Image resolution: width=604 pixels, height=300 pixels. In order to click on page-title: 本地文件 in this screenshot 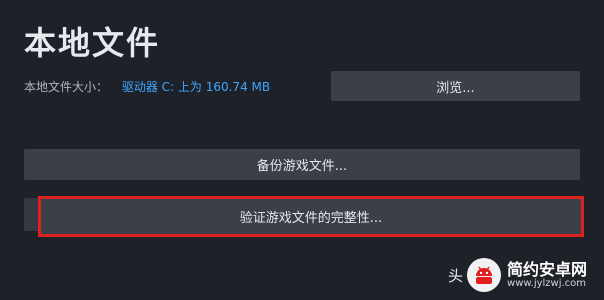, I will do `click(92, 43)`.